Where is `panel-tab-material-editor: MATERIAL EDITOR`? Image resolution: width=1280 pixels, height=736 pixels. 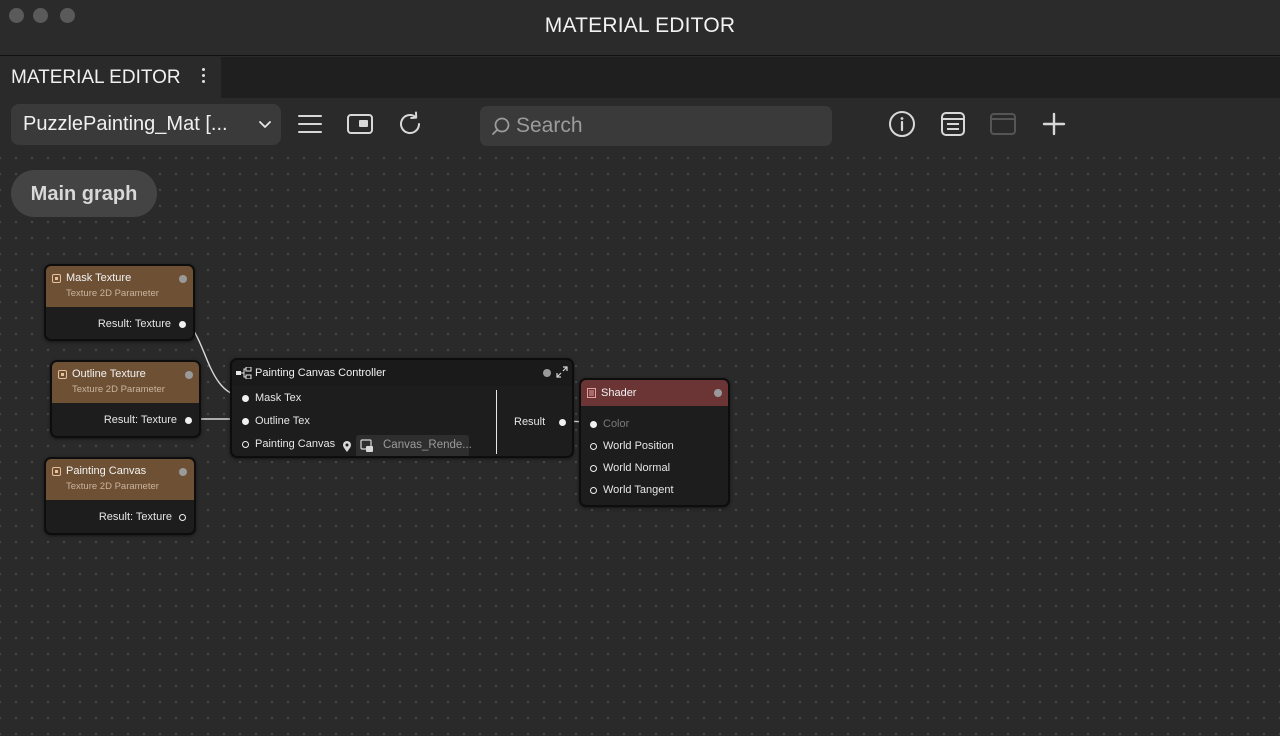
panel-tab-material-editor: MATERIAL EDITOR is located at coordinates (110, 77).